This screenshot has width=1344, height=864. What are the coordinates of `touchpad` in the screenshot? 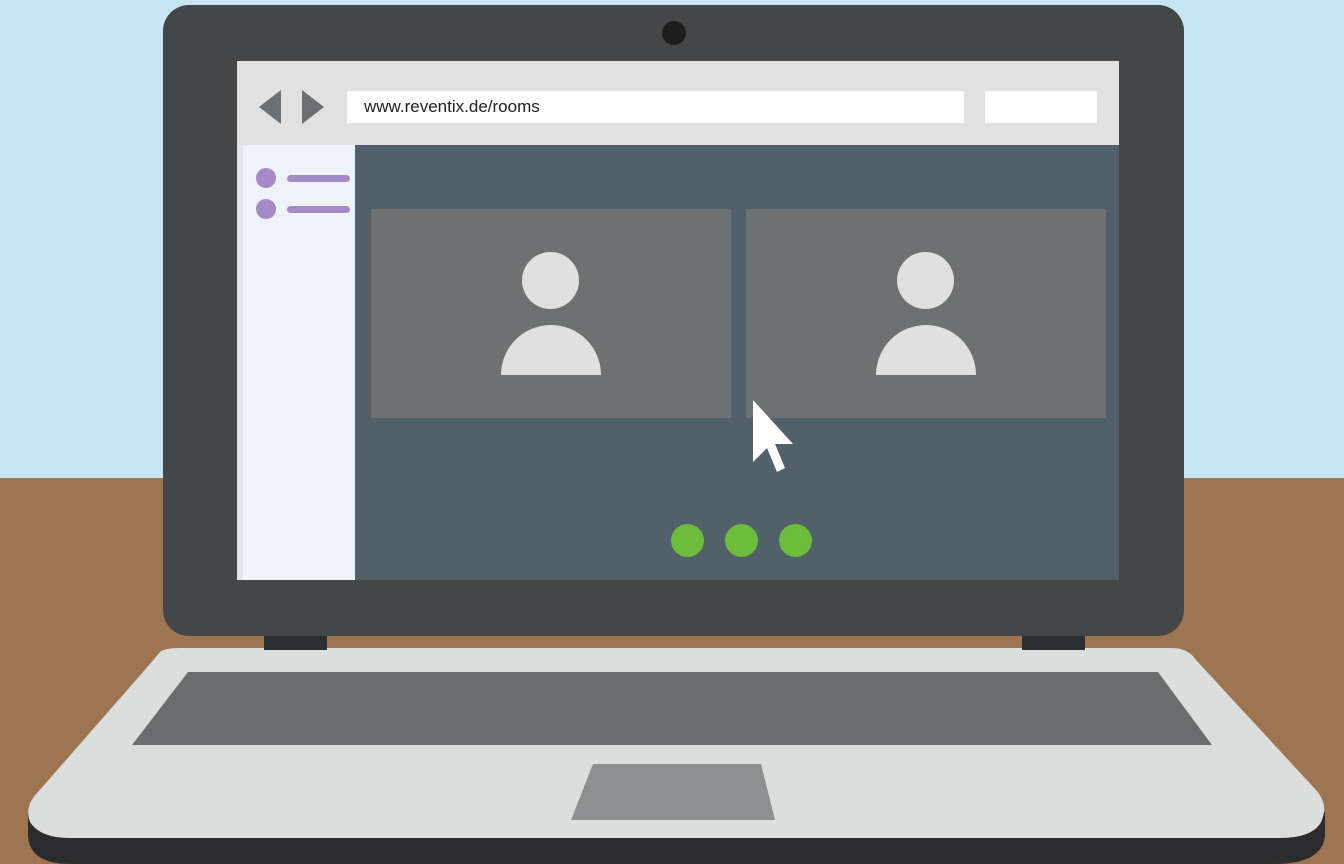 It's located at (673, 792).